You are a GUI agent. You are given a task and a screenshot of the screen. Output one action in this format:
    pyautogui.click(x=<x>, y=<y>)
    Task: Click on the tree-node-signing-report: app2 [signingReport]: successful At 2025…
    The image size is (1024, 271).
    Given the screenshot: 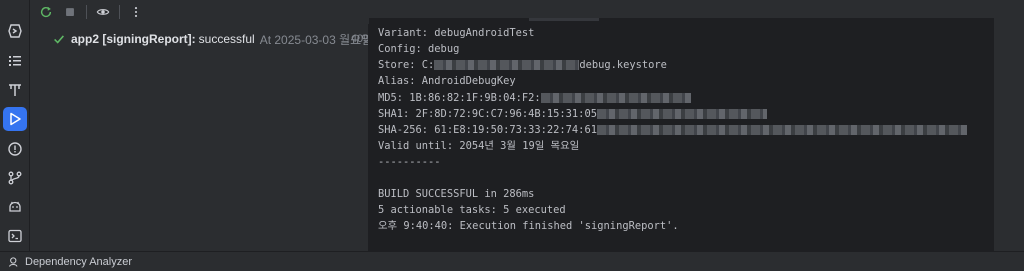 What is the action you would take?
    pyautogui.click(x=227, y=39)
    